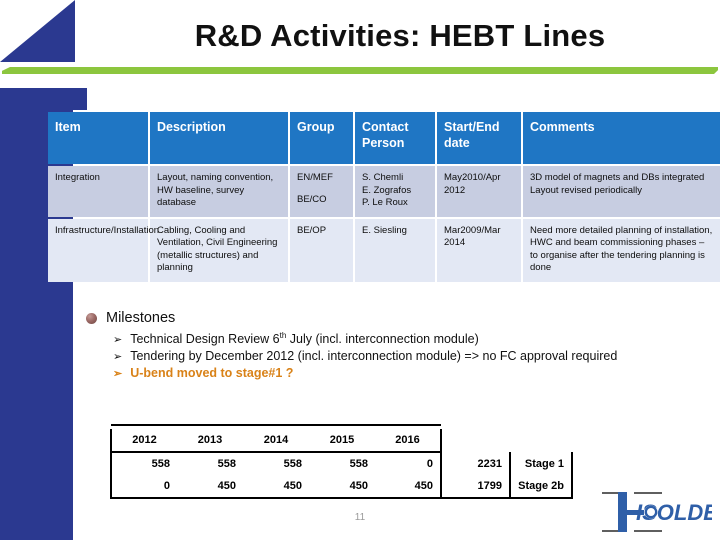  I want to click on cell-item: Integration, so click(98, 191).